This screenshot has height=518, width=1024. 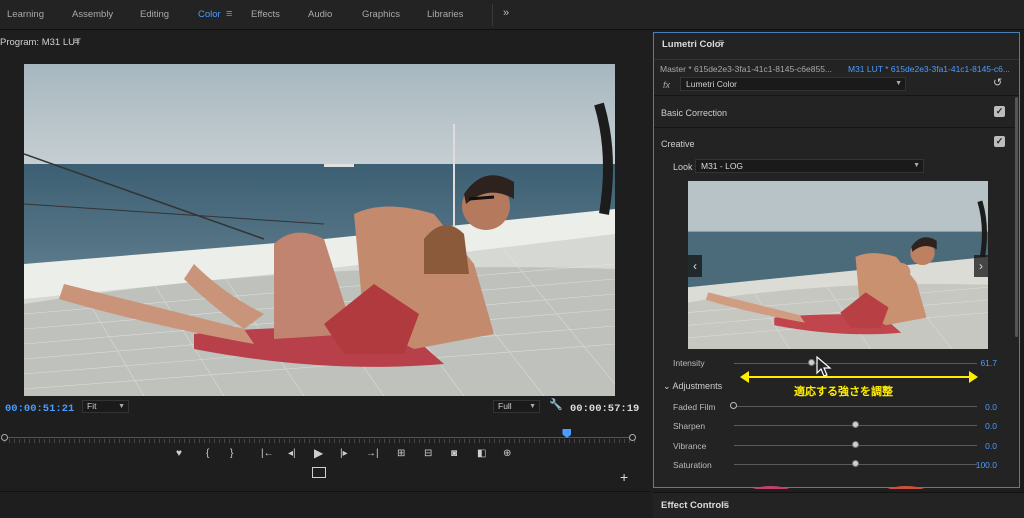 What do you see at coordinates (40, 42) in the screenshot?
I see `program-title: Program: M31 LUT` at bounding box center [40, 42].